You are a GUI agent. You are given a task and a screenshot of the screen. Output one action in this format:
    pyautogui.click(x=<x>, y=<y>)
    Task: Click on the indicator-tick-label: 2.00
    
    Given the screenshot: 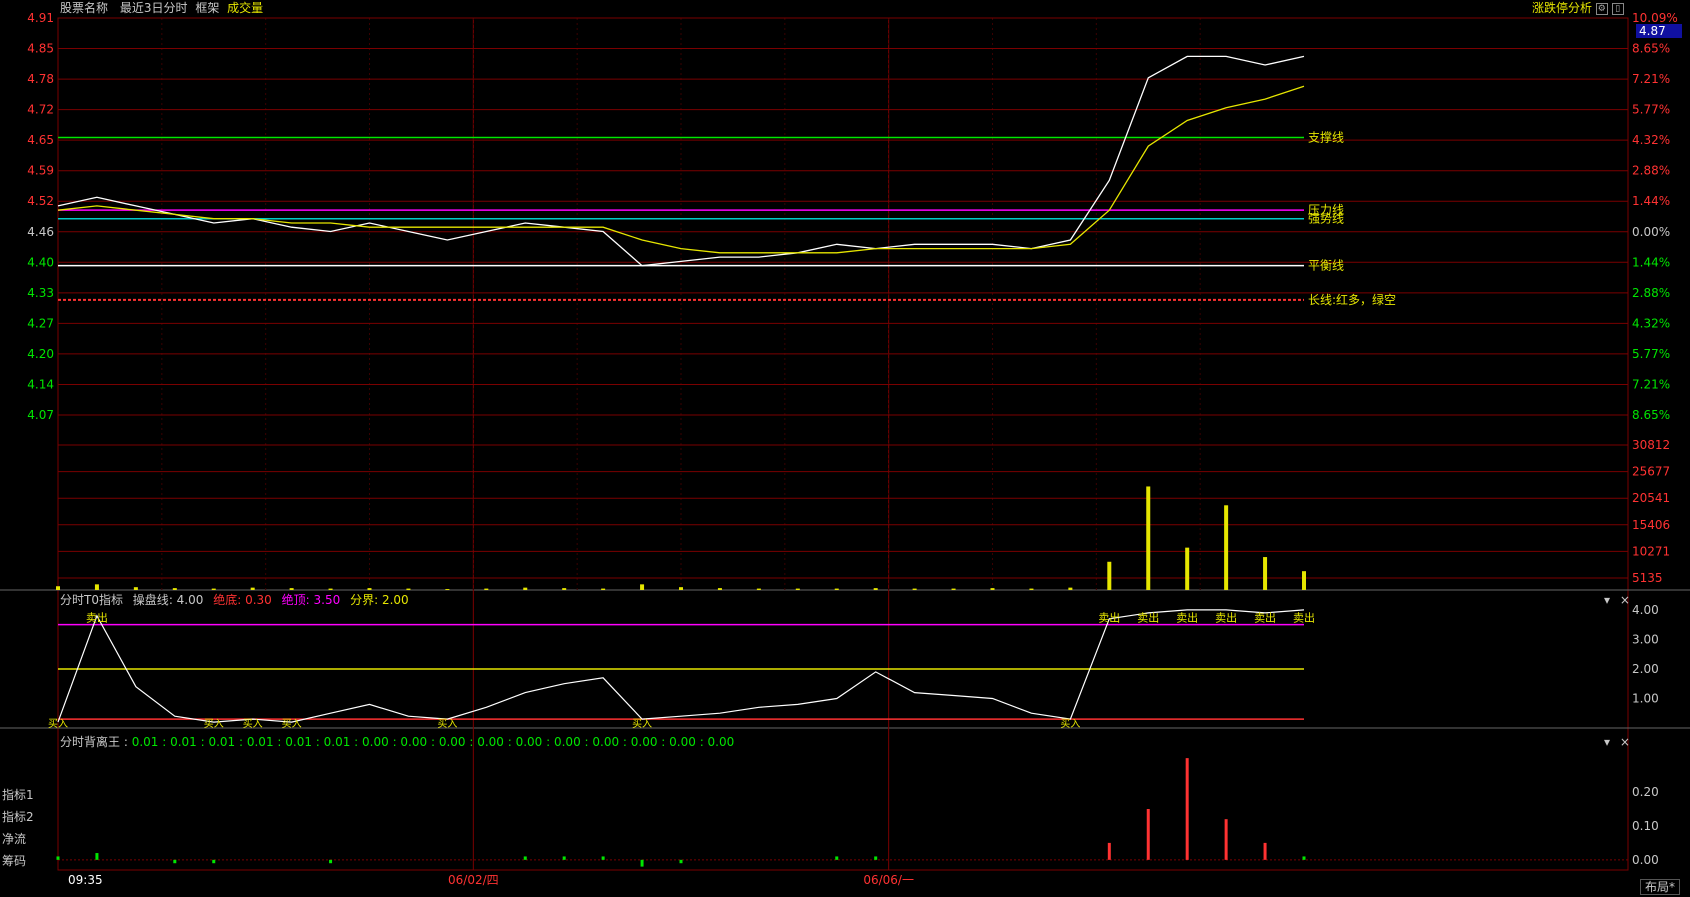 What is the action you would take?
    pyautogui.click(x=1645, y=669)
    